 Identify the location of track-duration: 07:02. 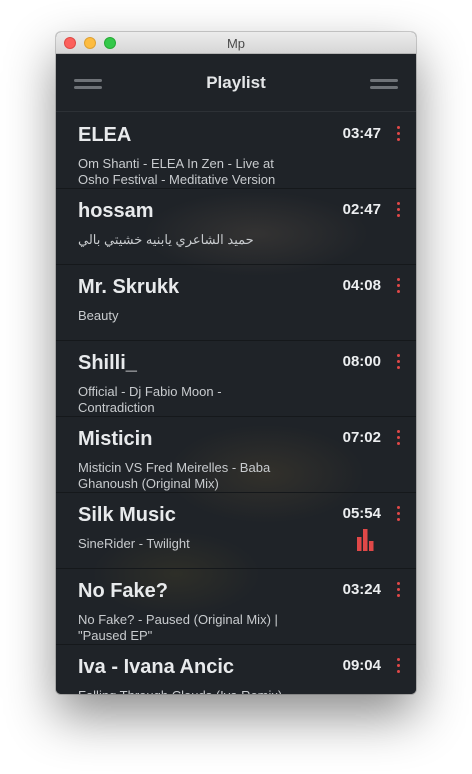
(361, 437).